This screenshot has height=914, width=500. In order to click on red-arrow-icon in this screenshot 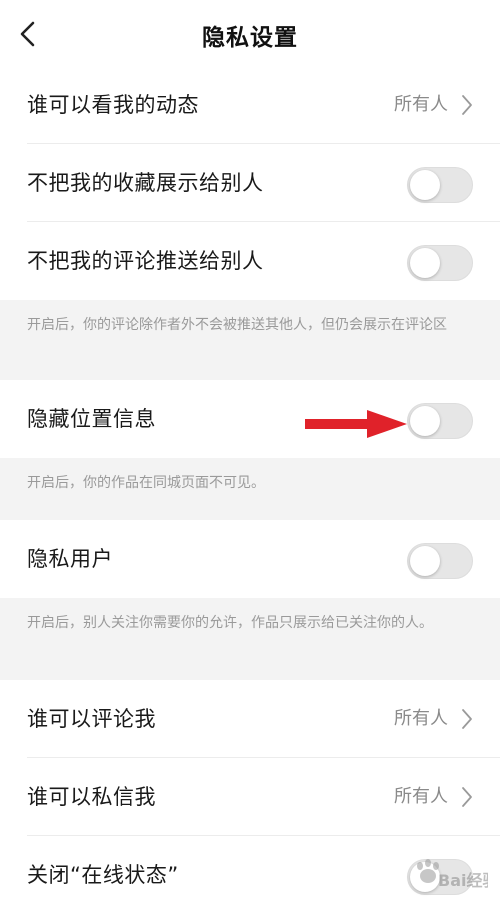, I will do `click(356, 424)`.